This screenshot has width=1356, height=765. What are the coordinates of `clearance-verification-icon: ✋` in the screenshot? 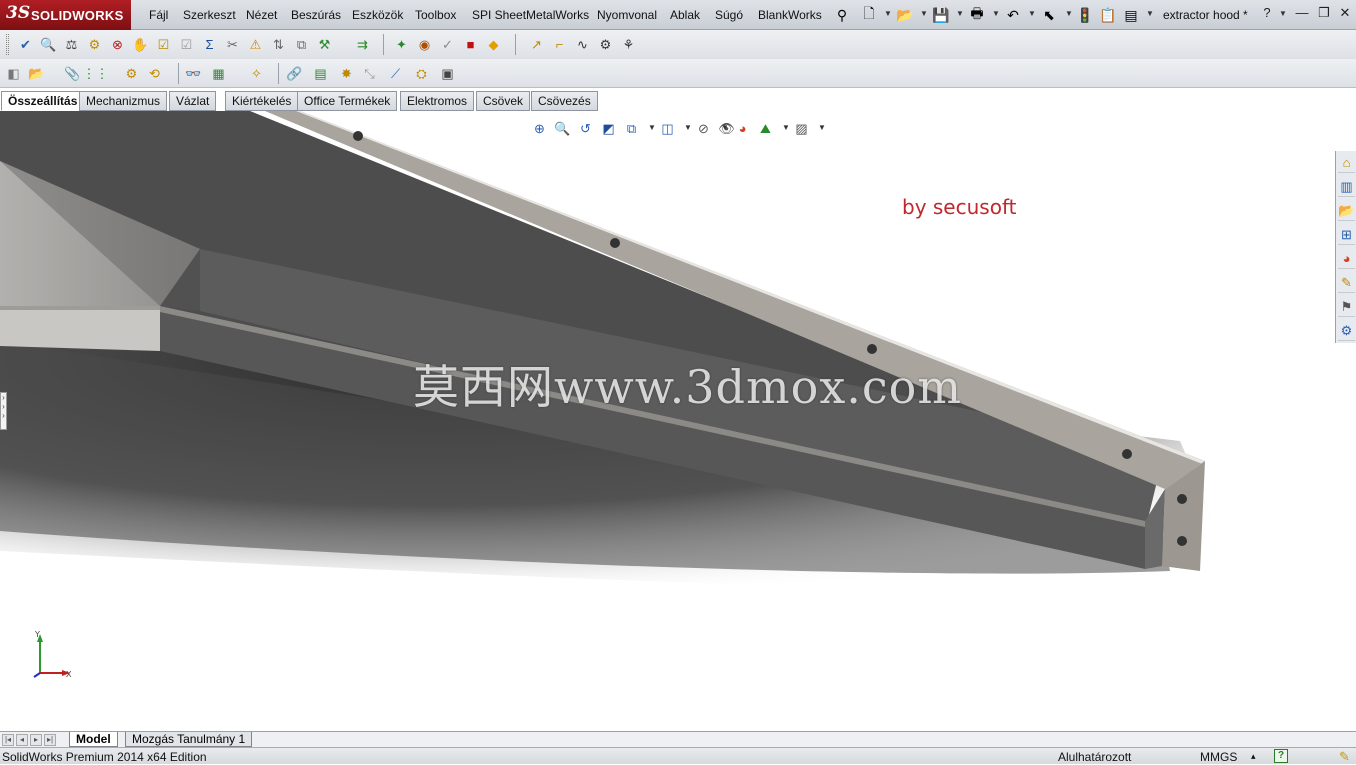 It's located at (140, 44).